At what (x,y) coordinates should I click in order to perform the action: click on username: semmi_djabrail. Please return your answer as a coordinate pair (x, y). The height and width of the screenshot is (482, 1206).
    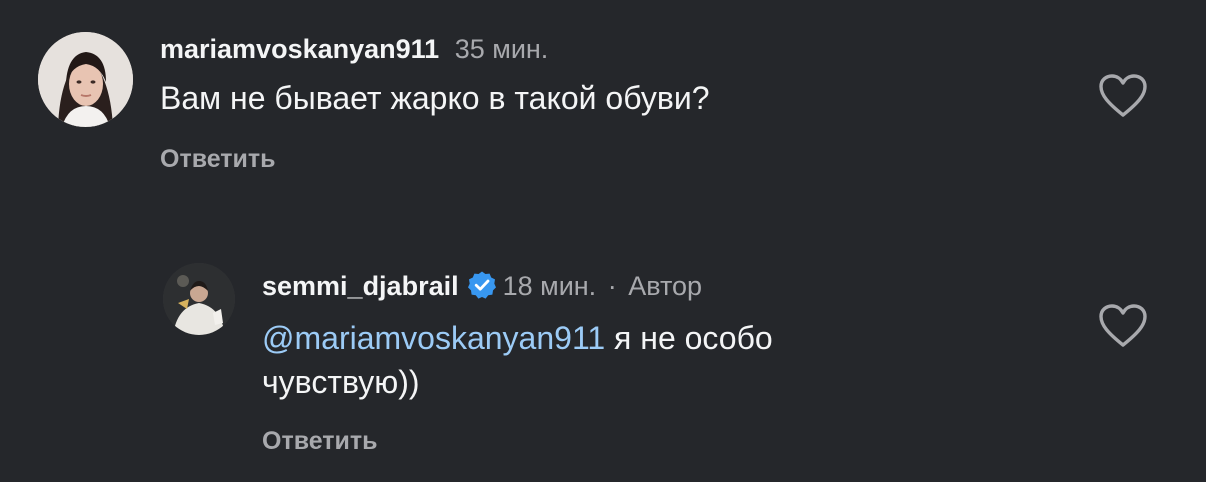
    Looking at the image, I should click on (360, 286).